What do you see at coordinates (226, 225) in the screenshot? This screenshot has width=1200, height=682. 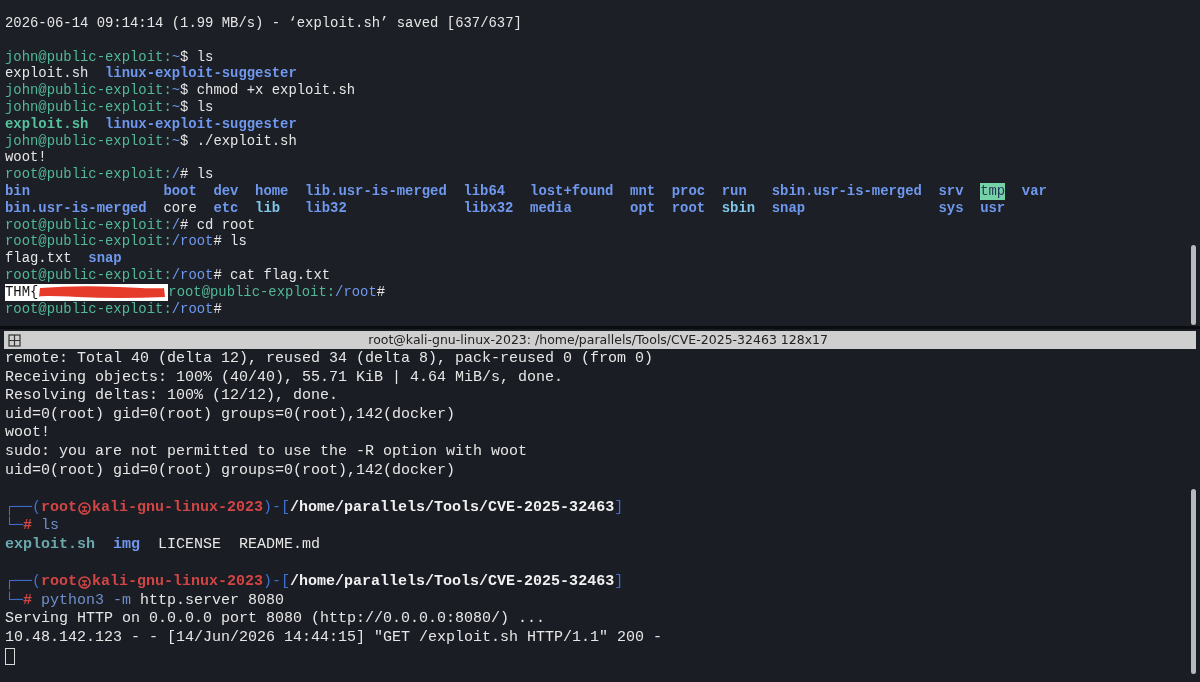 I see `command-text: cd root` at bounding box center [226, 225].